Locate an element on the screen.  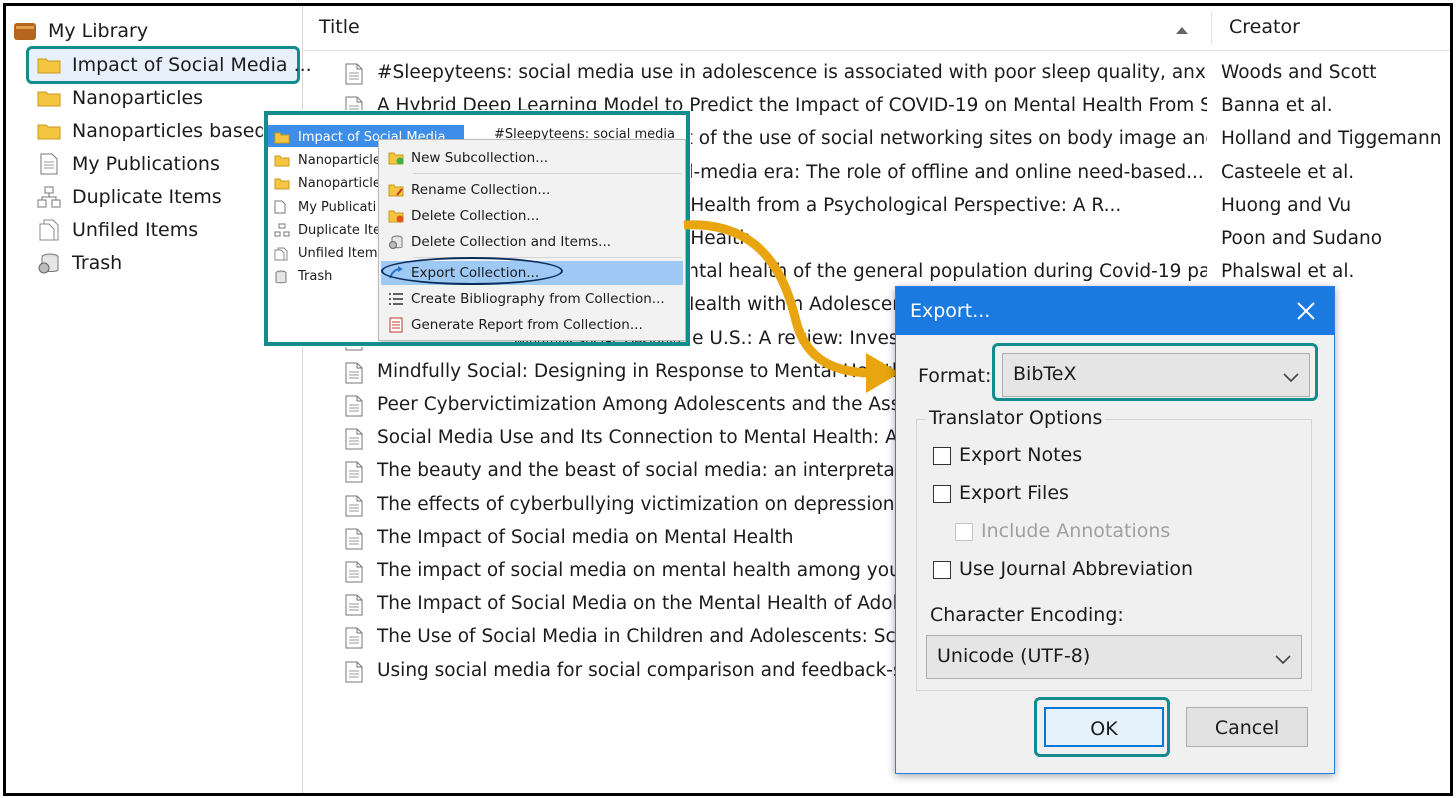
sidebar-item-my-library: My Library is located at coordinates (80, 31).